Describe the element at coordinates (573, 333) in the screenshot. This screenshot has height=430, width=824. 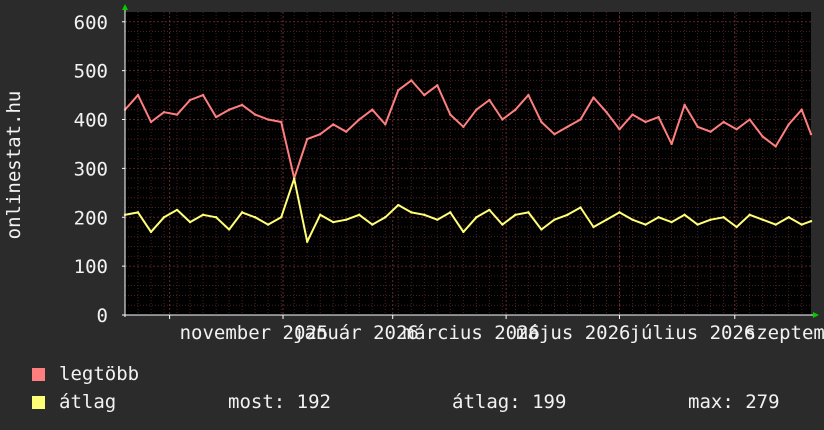
I see `x-tick-label: május 2026` at that location.